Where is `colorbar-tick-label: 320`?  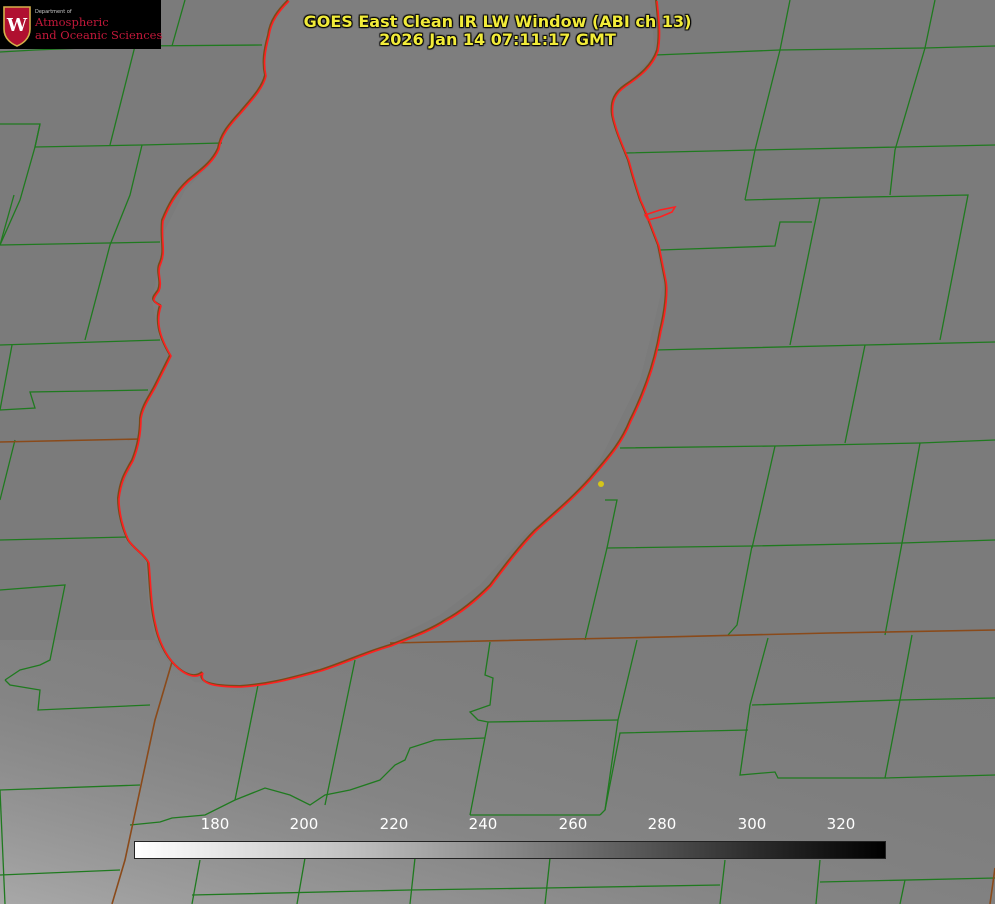 colorbar-tick-label: 320 is located at coordinates (841, 824).